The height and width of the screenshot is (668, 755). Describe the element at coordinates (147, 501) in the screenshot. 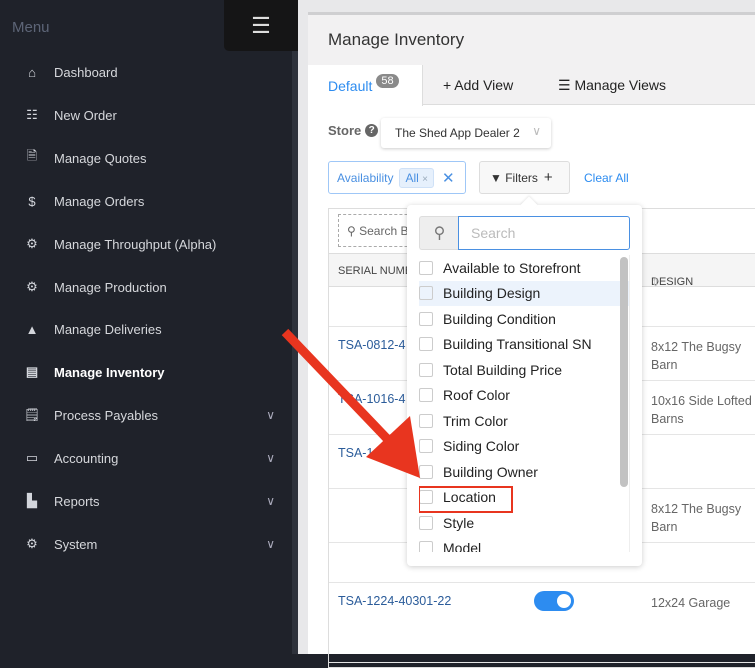

I see `sidebar-item-reports: ▙ Reports ∨` at that location.